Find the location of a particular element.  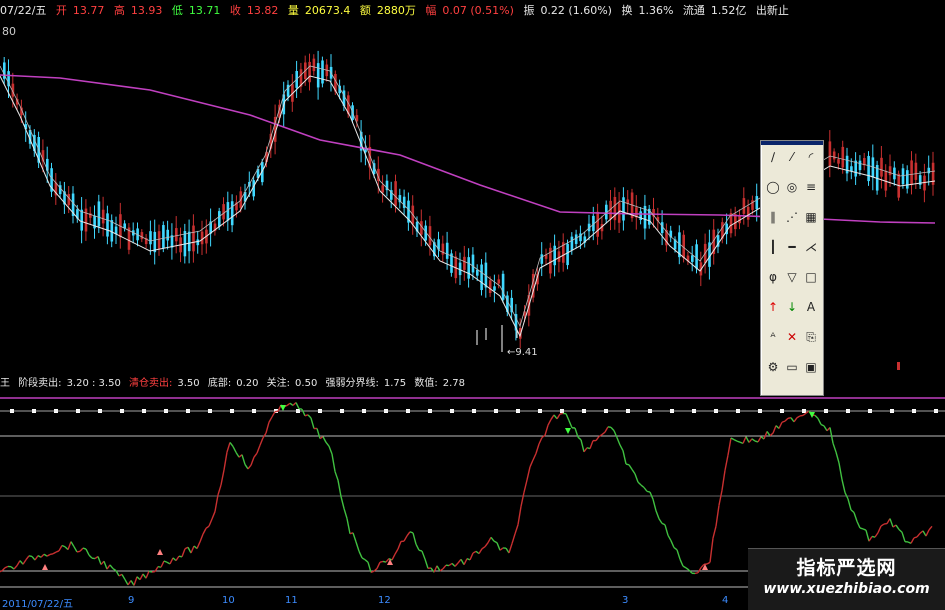

tool-line-icon: ∕ is located at coordinates (773, 157).